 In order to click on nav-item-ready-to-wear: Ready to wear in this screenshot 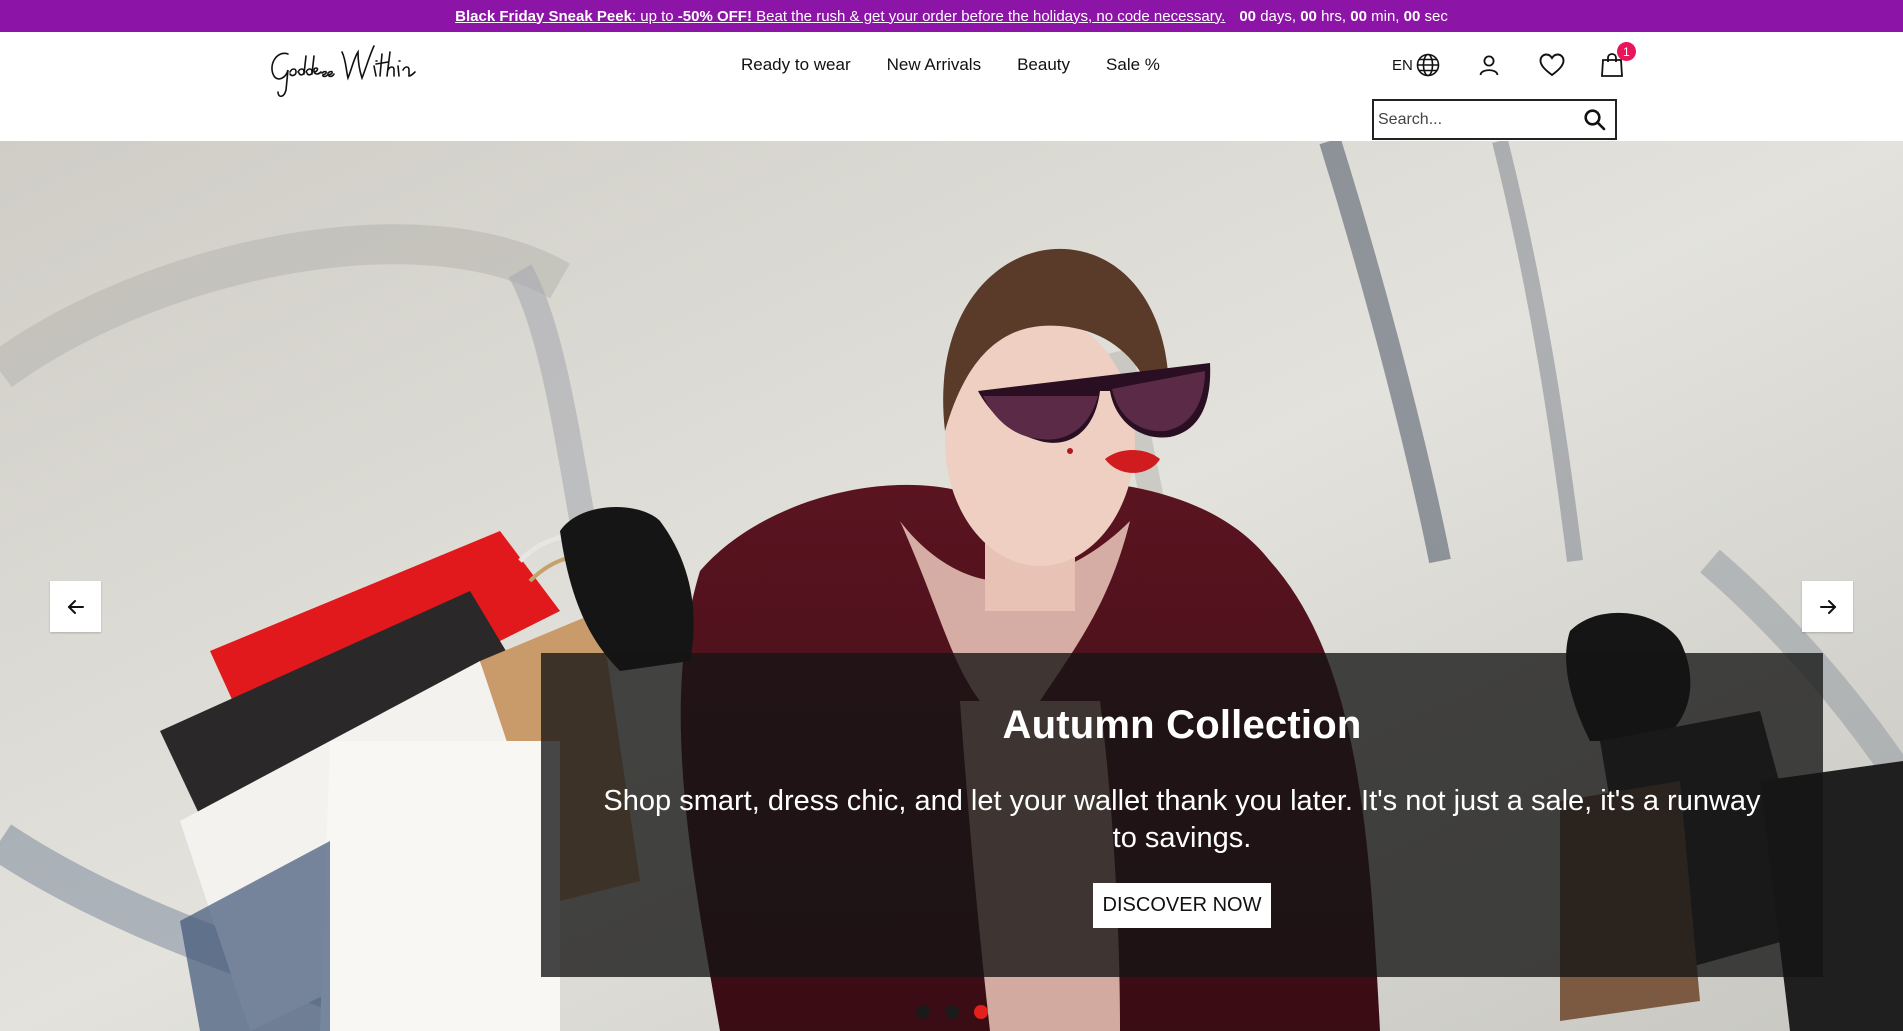, I will do `click(796, 65)`.